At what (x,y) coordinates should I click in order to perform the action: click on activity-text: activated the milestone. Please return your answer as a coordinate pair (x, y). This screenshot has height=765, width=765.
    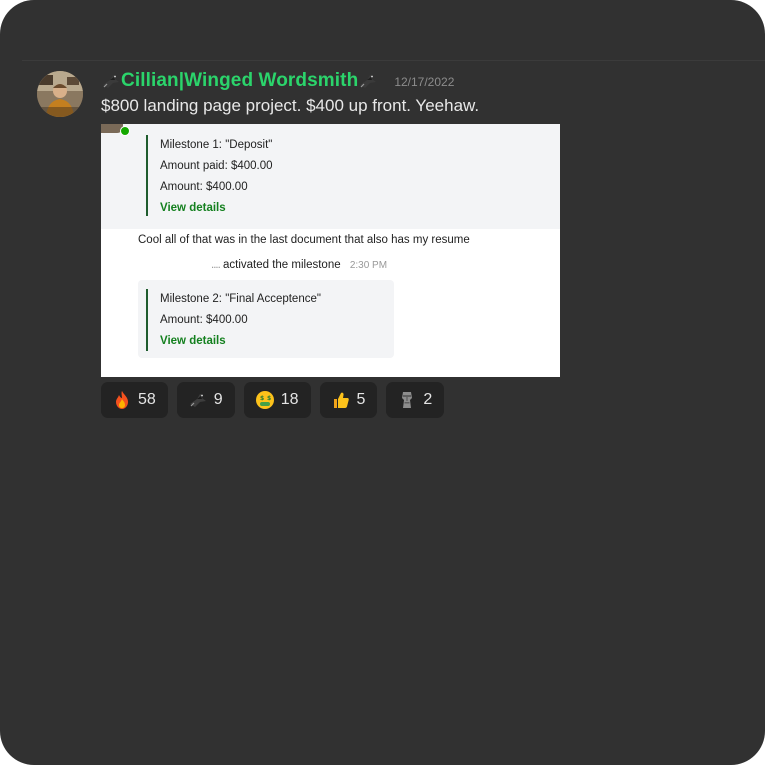
    Looking at the image, I should click on (281, 265).